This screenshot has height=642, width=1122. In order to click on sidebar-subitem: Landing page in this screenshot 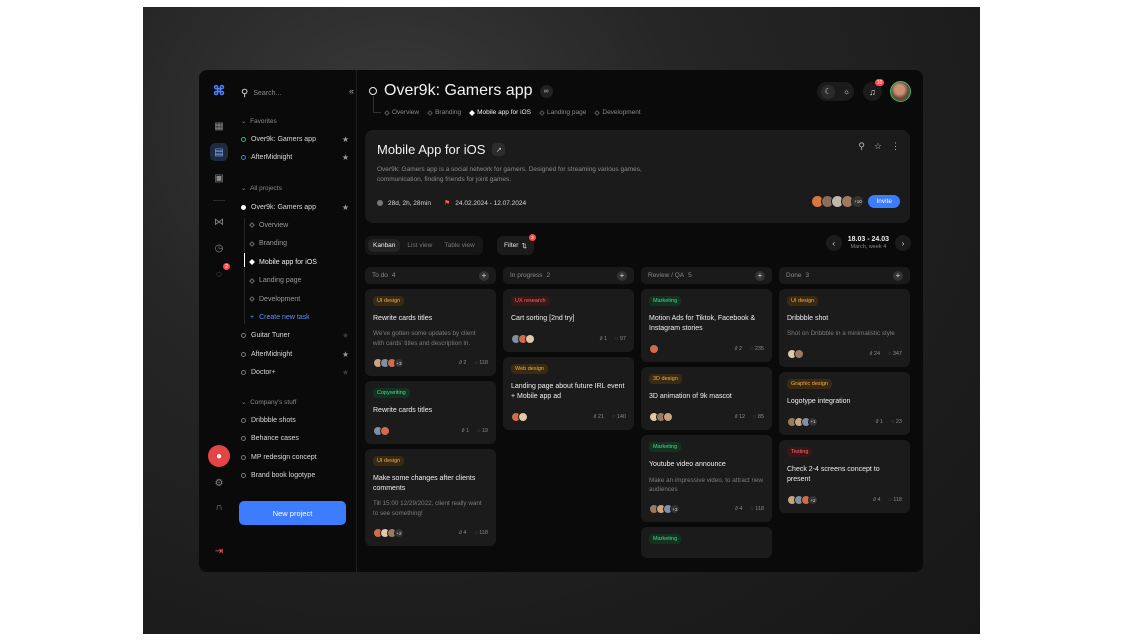, I will do `click(299, 281)`.